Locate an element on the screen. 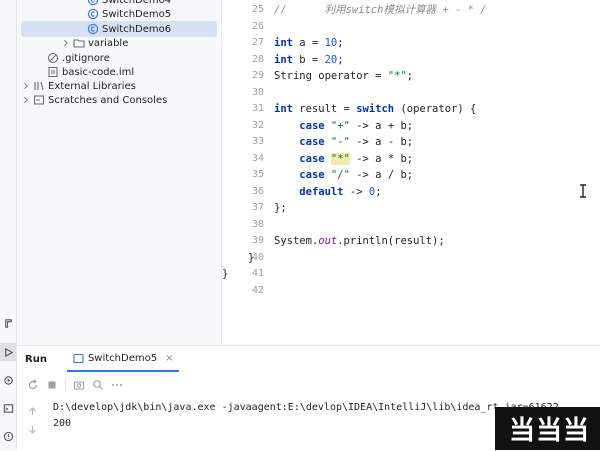 Image resolution: width=600 pixels, height=451 pixels. project-tree-item: SwitchDemo5 is located at coordinates (118, 14).